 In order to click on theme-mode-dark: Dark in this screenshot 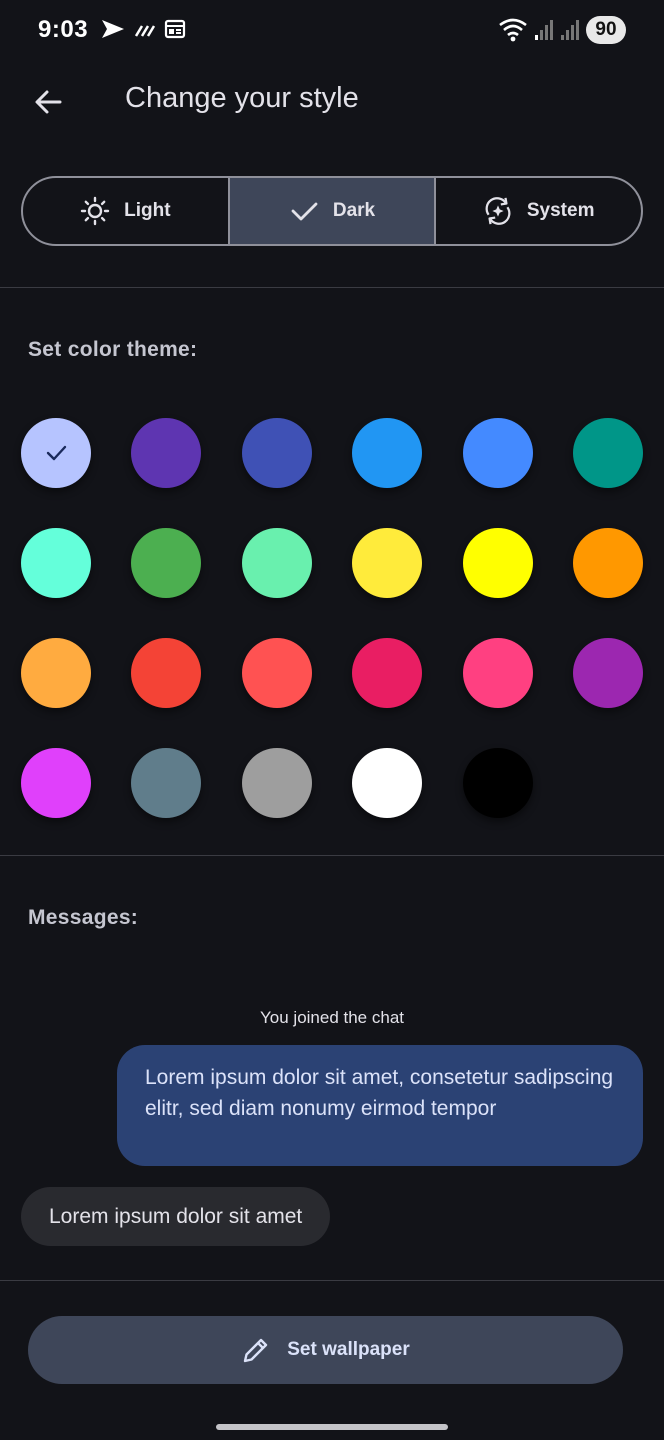, I will do `click(331, 211)`.